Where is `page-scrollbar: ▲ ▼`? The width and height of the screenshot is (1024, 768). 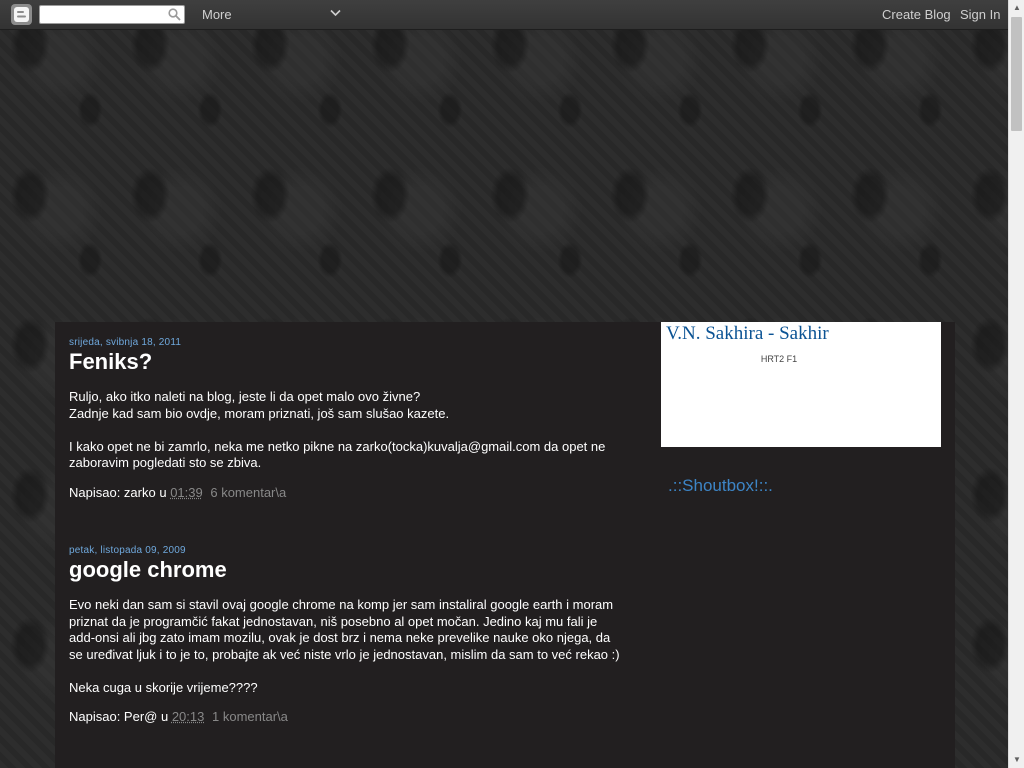
page-scrollbar: ▲ ▼ is located at coordinates (1016, 384).